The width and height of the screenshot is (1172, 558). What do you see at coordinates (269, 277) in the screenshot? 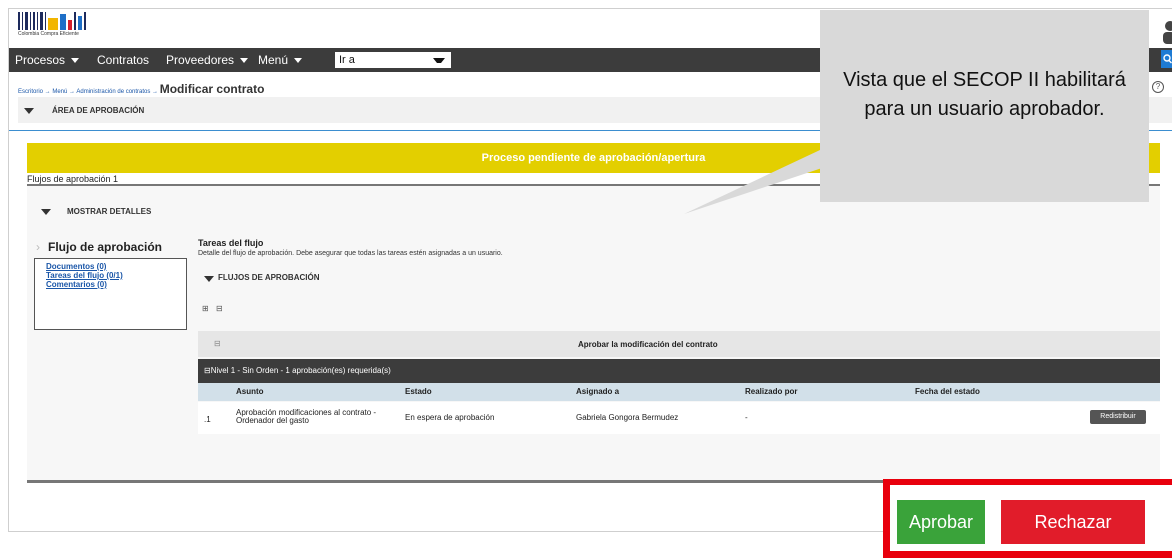
I see `approval-flows-title: FLUJOS DE APROBACIÓN` at bounding box center [269, 277].